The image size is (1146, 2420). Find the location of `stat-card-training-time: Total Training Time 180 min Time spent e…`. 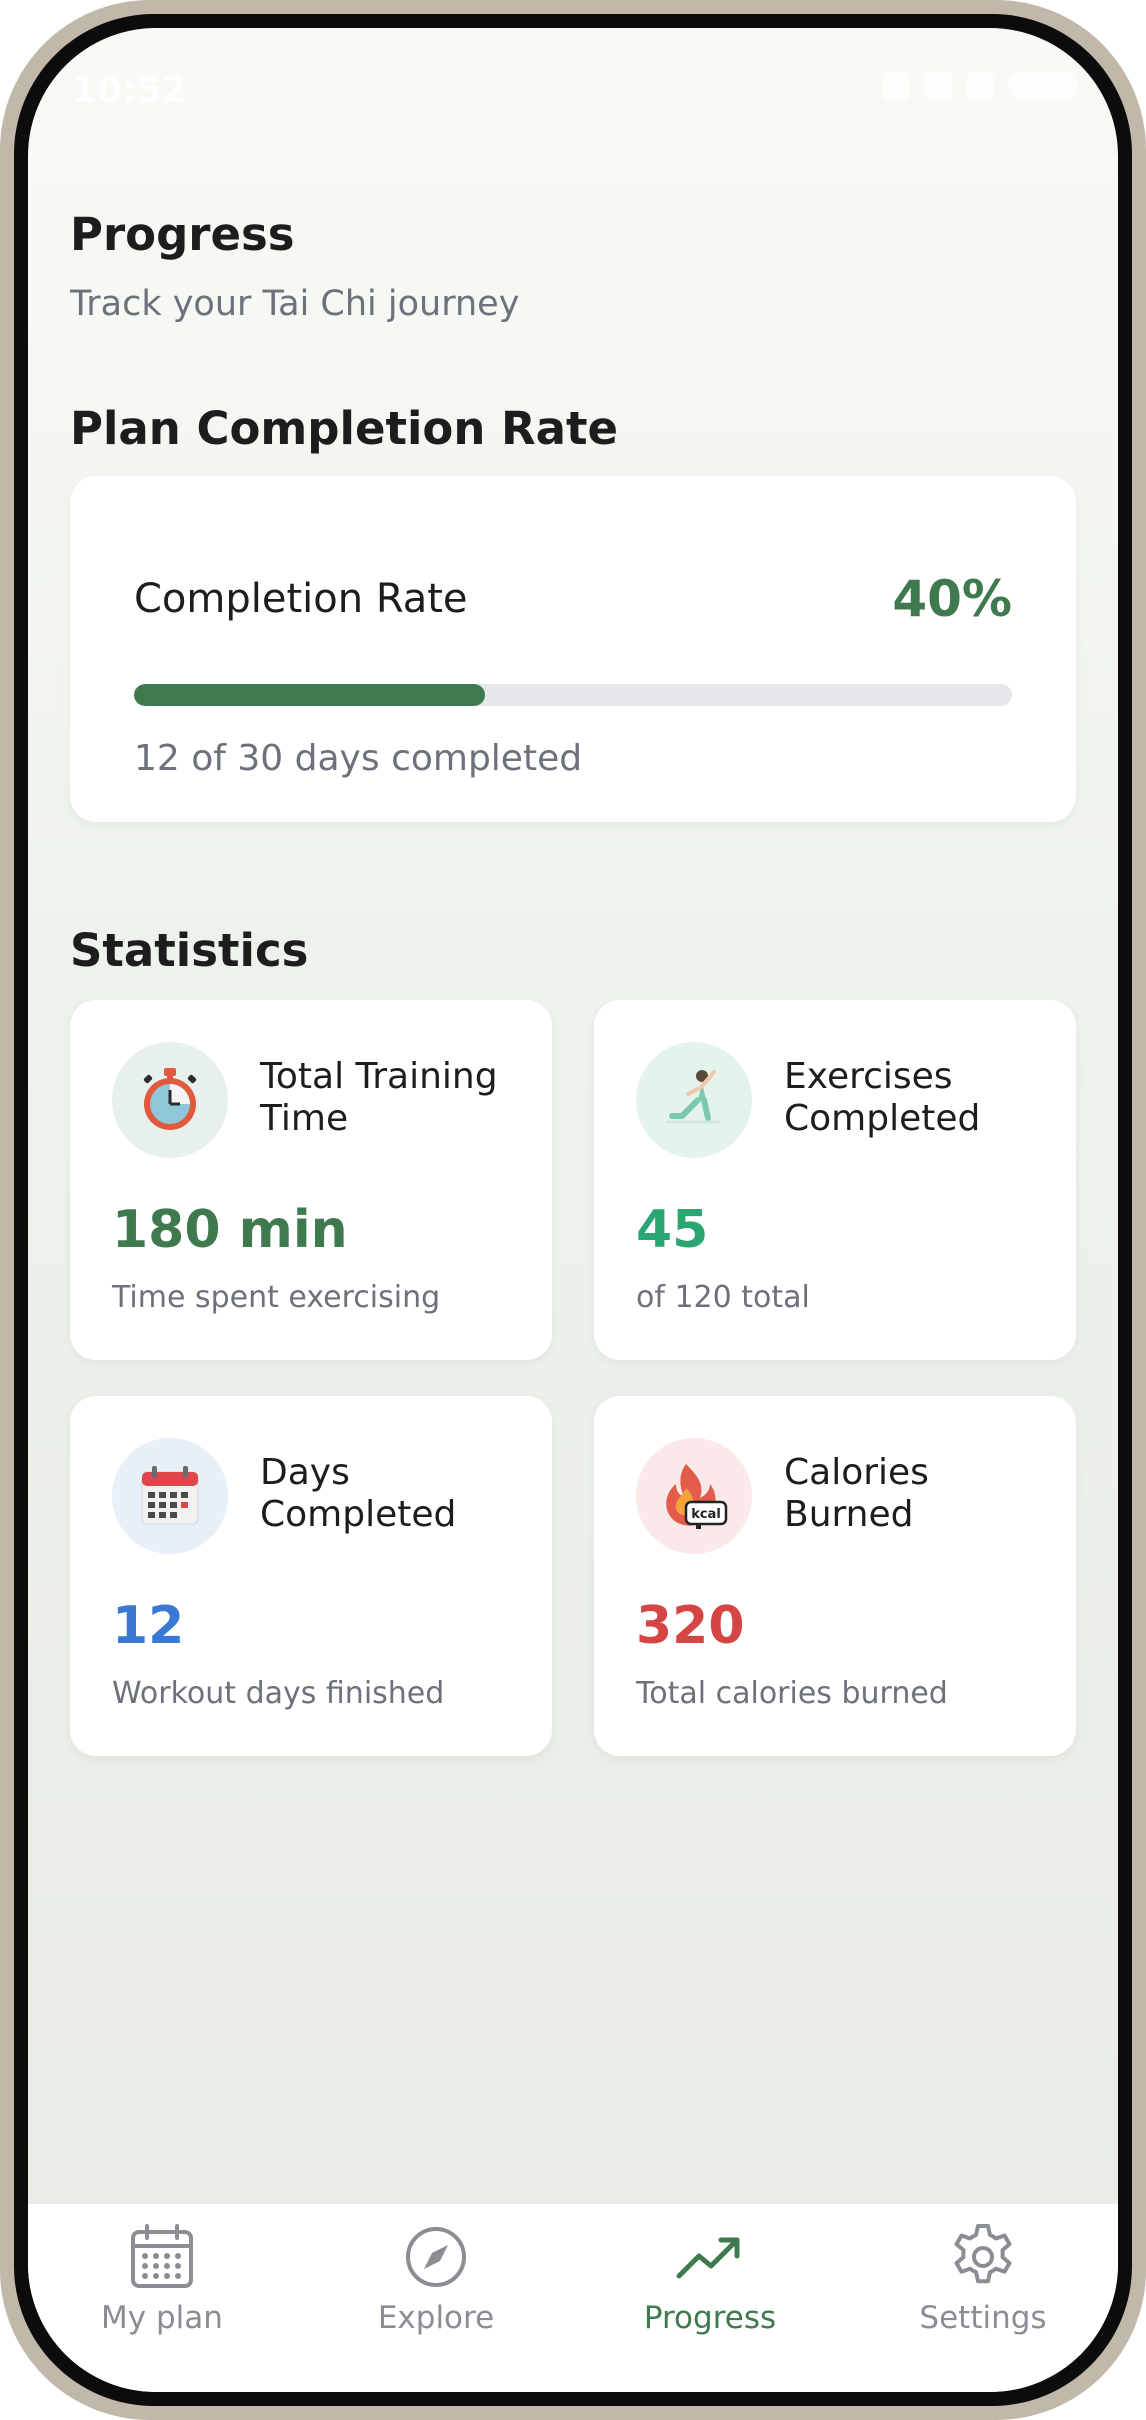

stat-card-training-time: Total Training Time 180 min Time spent e… is located at coordinates (311, 1180).